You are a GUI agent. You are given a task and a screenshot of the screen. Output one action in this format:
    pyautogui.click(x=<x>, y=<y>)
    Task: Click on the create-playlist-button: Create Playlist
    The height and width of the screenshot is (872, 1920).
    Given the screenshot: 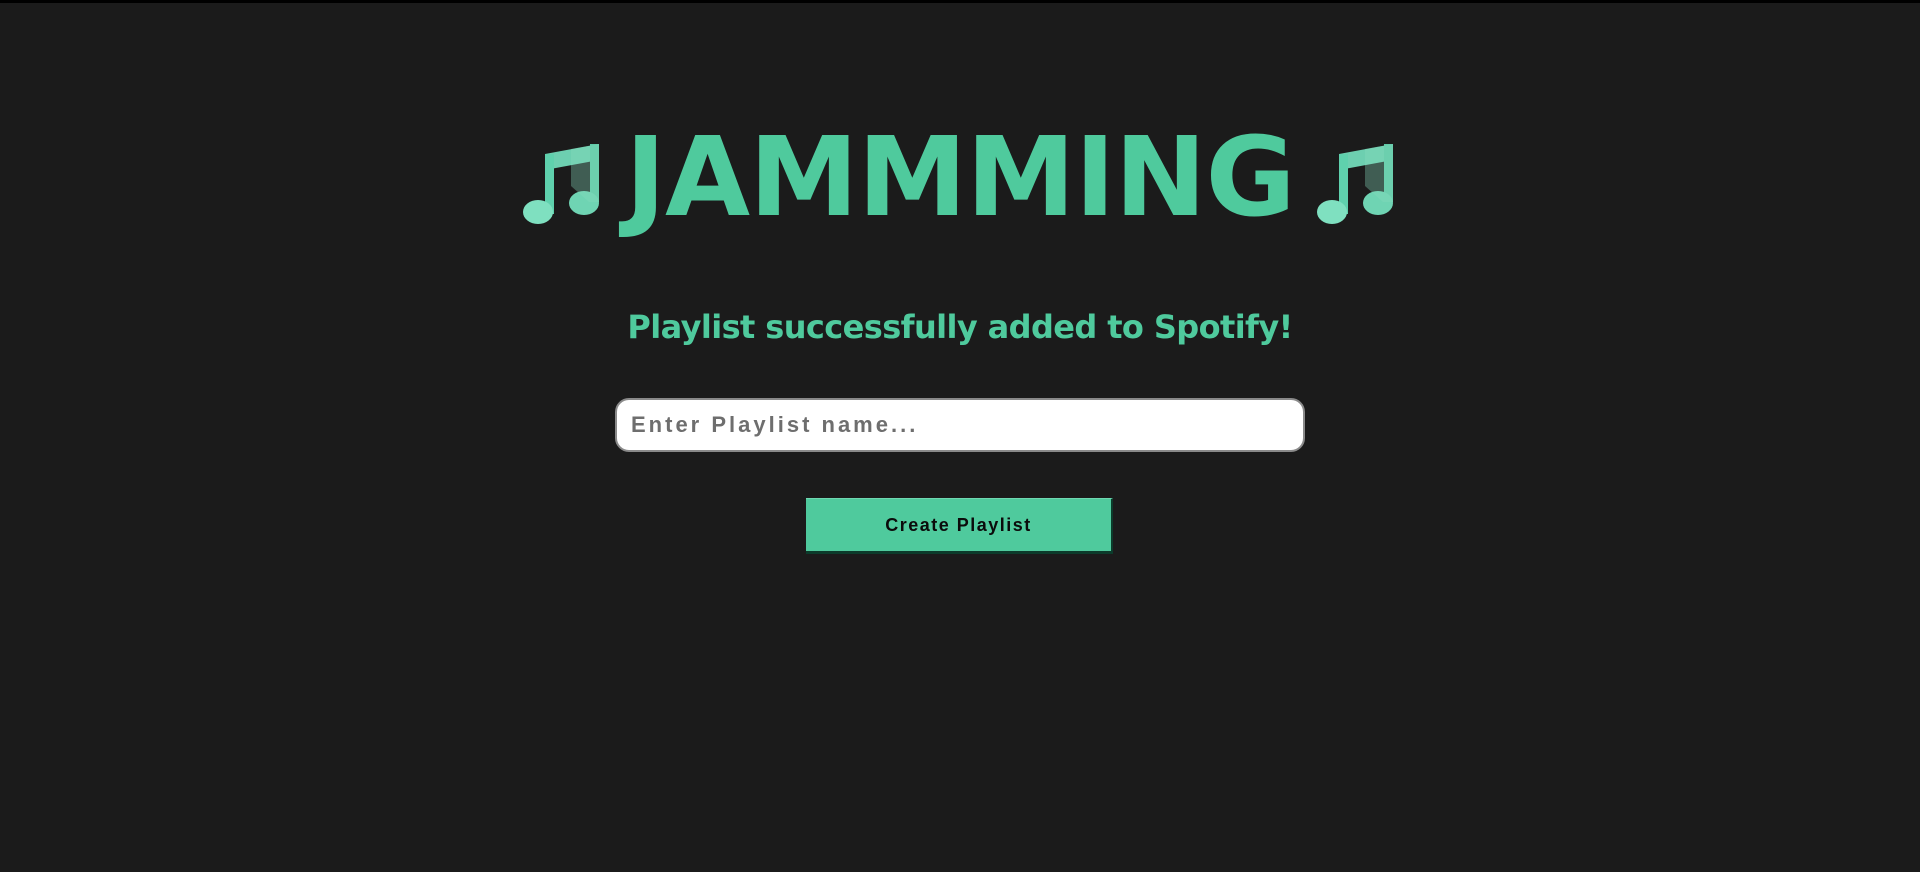 What is the action you would take?
    pyautogui.click(x=959, y=526)
    